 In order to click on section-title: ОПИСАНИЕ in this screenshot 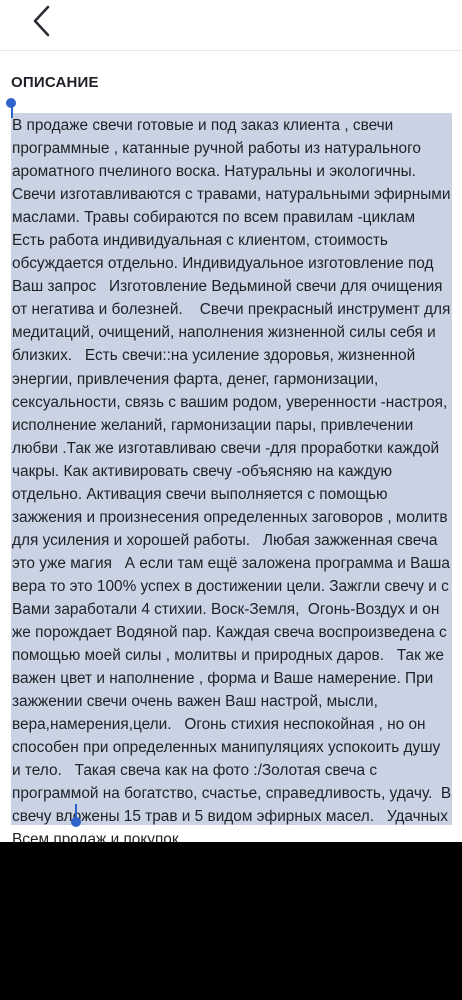, I will do `click(55, 82)`.